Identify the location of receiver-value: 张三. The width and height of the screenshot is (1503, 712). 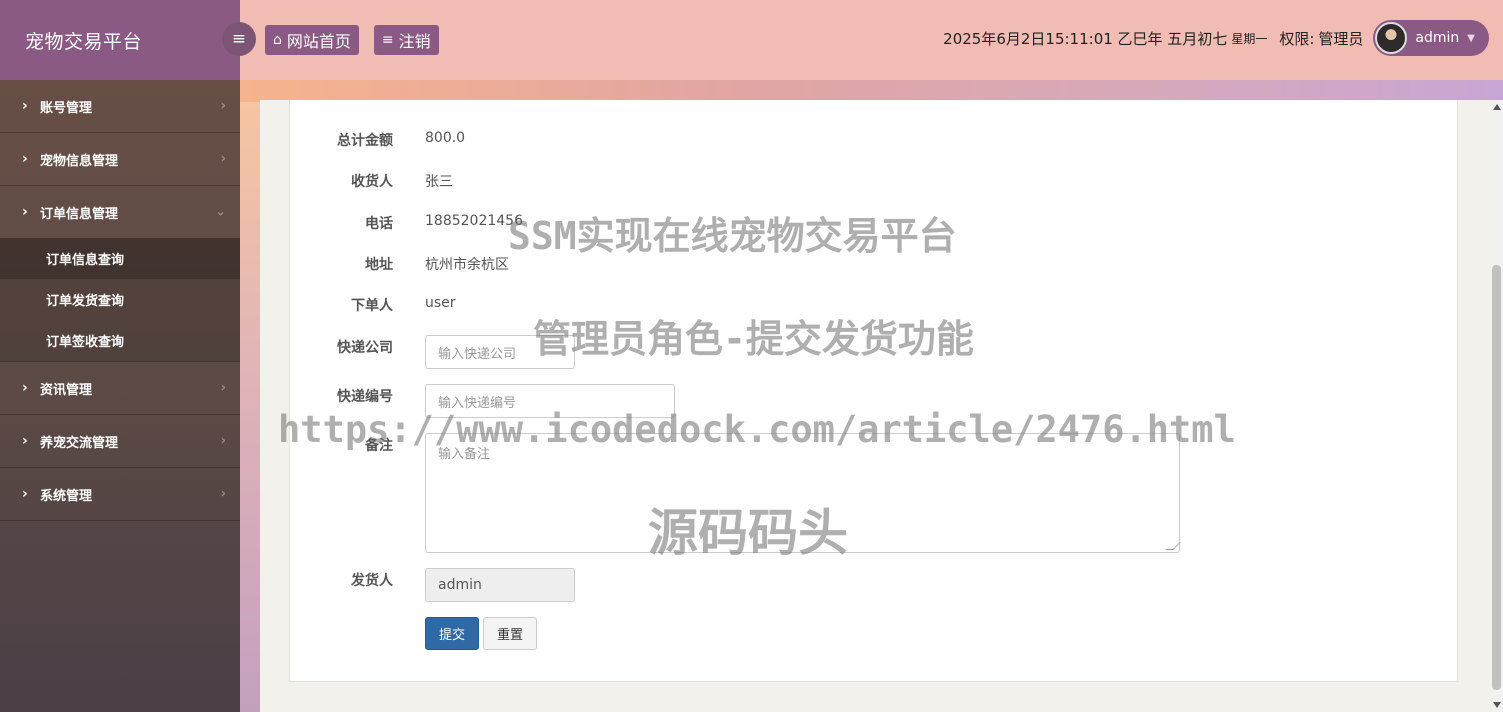
(439, 182).